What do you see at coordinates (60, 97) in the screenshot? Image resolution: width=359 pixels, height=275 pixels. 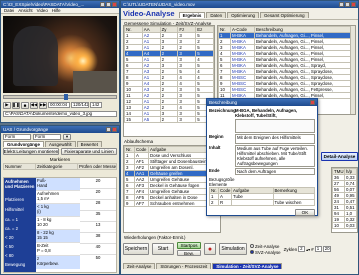 I see `video-seekbar` at bounding box center [60, 97].